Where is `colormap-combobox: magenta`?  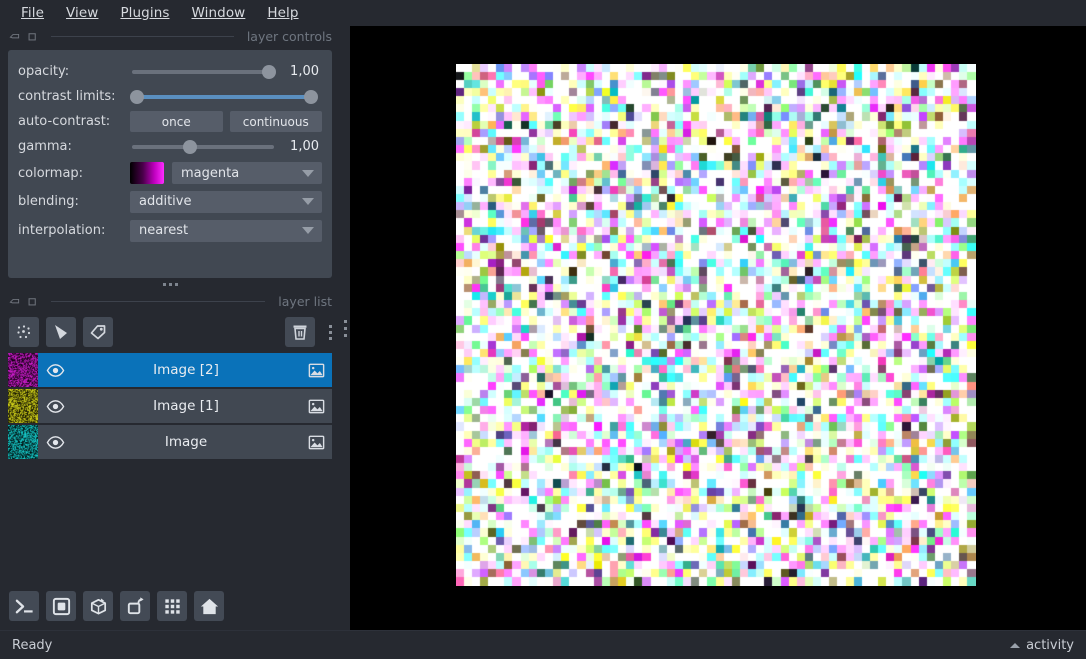
colormap-combobox: magenta is located at coordinates (247, 173).